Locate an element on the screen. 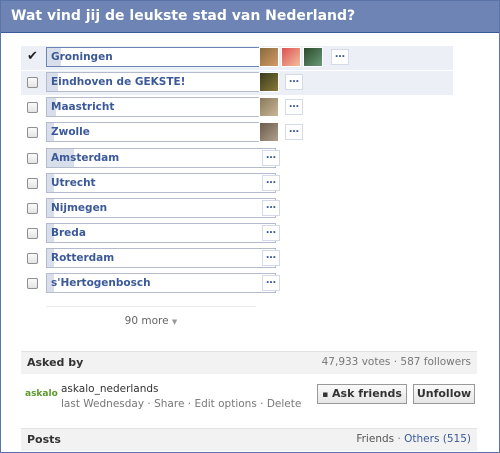  askalo-logo: askalo is located at coordinates (41, 396).